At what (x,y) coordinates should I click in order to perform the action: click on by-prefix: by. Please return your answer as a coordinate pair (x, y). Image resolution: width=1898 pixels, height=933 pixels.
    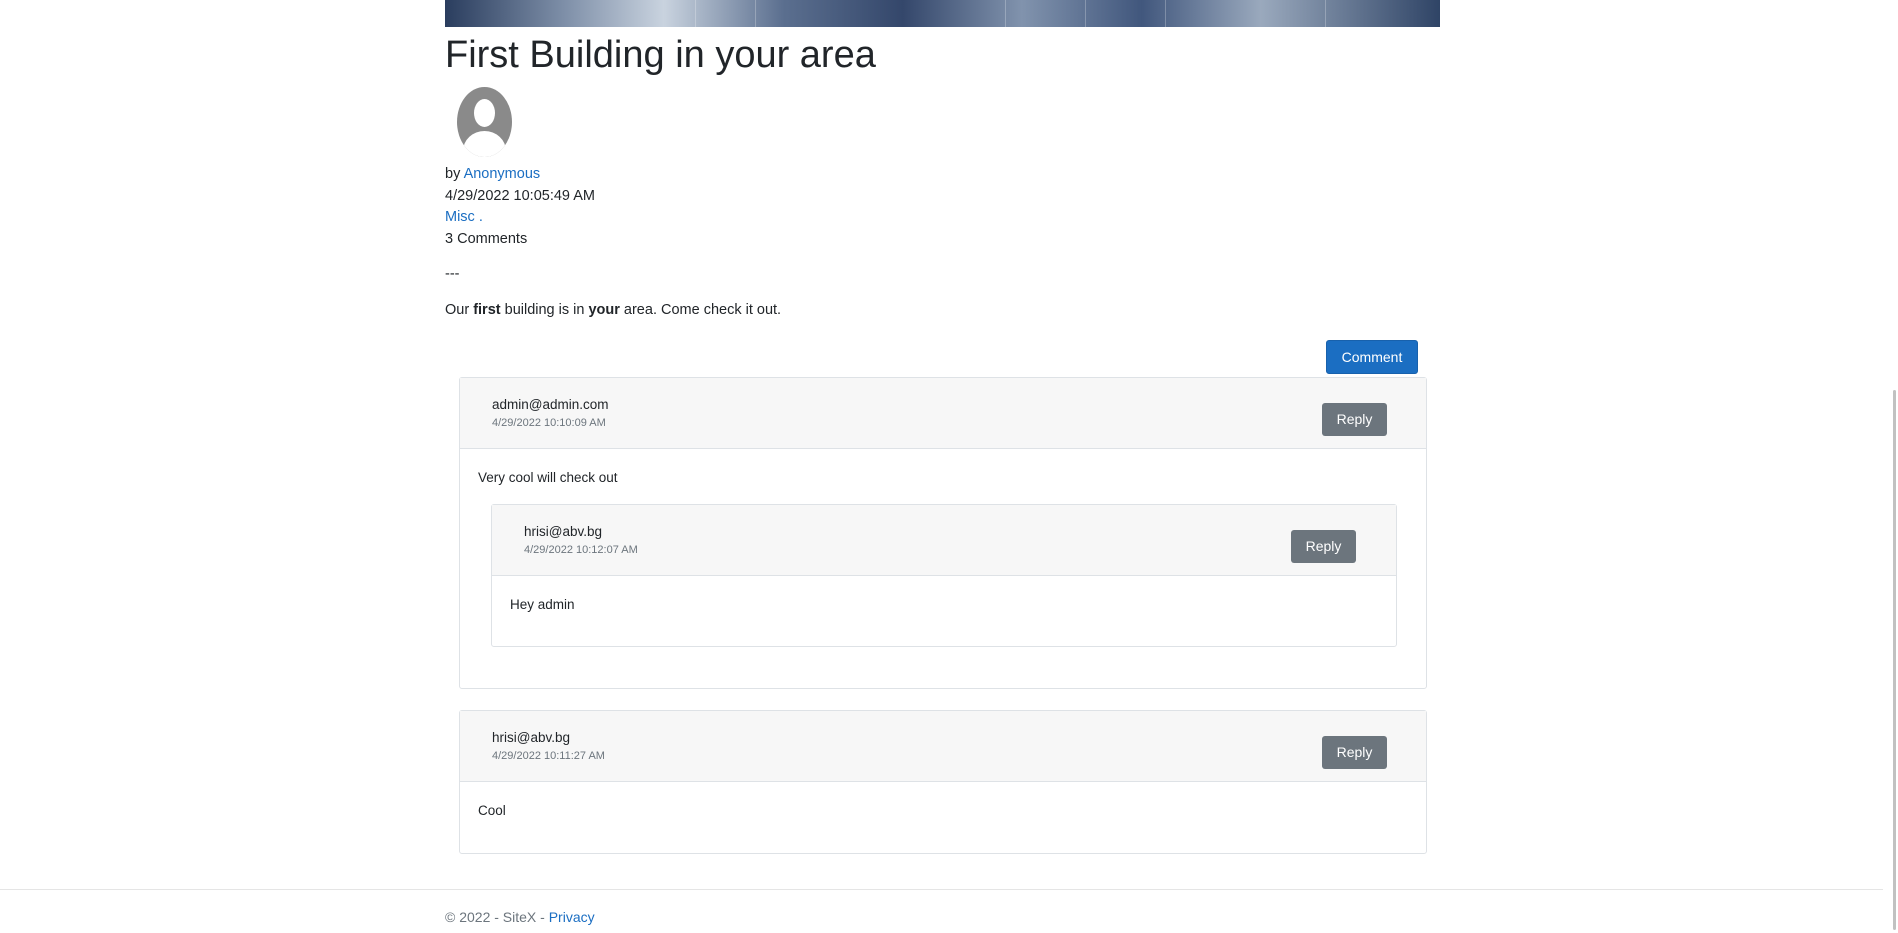
    Looking at the image, I should click on (453, 174).